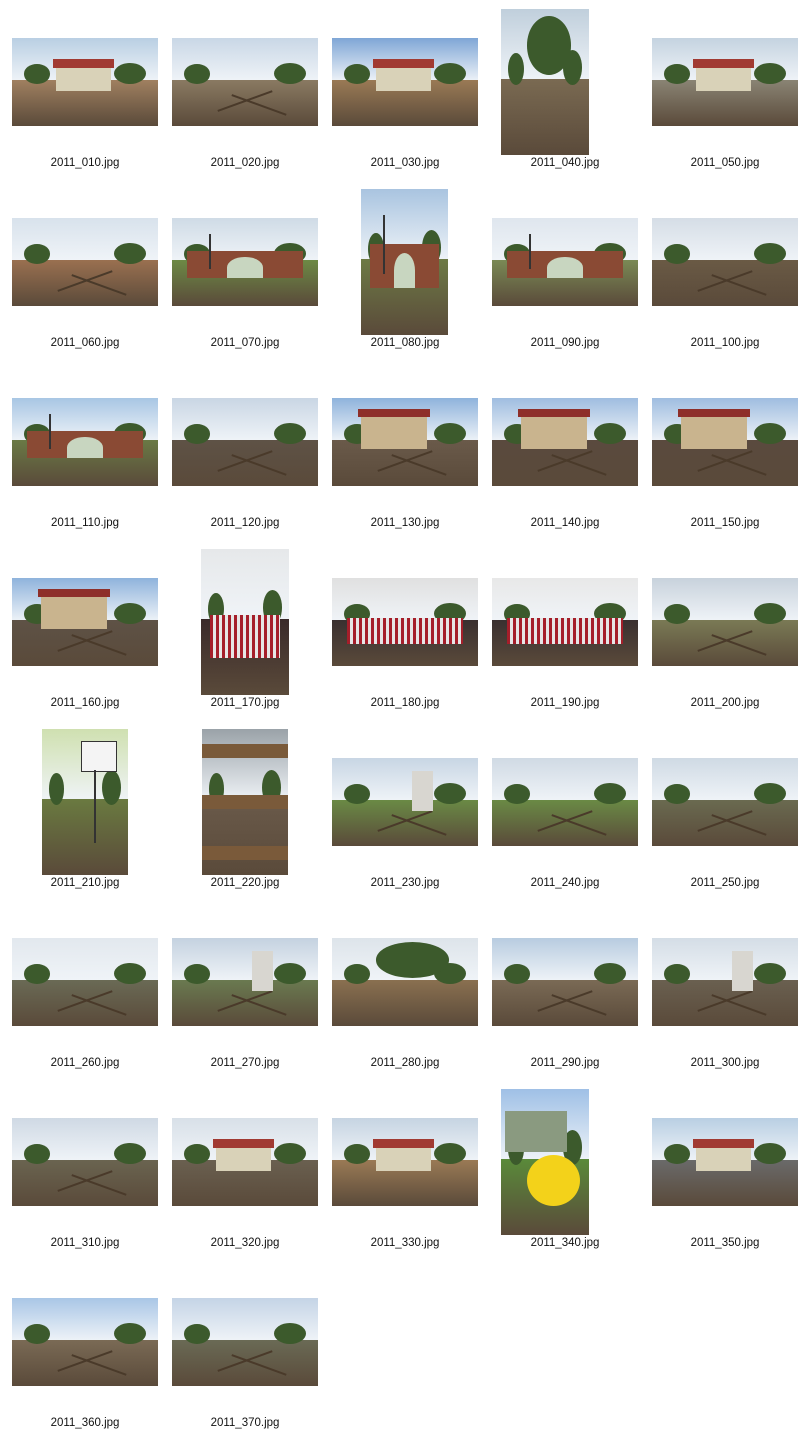 The image size is (810, 1447). I want to click on thumbnail-item: 2011_170.jpg, so click(250, 630).